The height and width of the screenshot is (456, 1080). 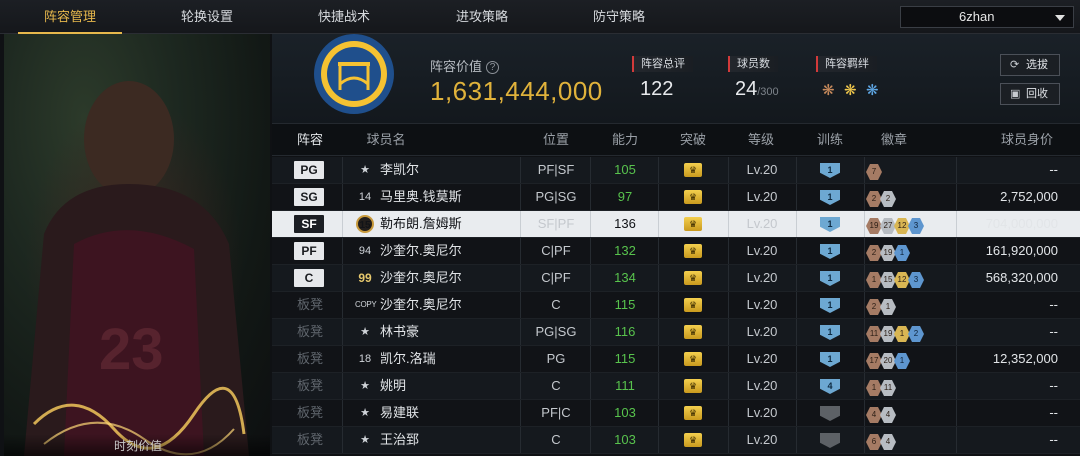 What do you see at coordinates (874, 172) in the screenshot?
I see `badge-icon: 7` at bounding box center [874, 172].